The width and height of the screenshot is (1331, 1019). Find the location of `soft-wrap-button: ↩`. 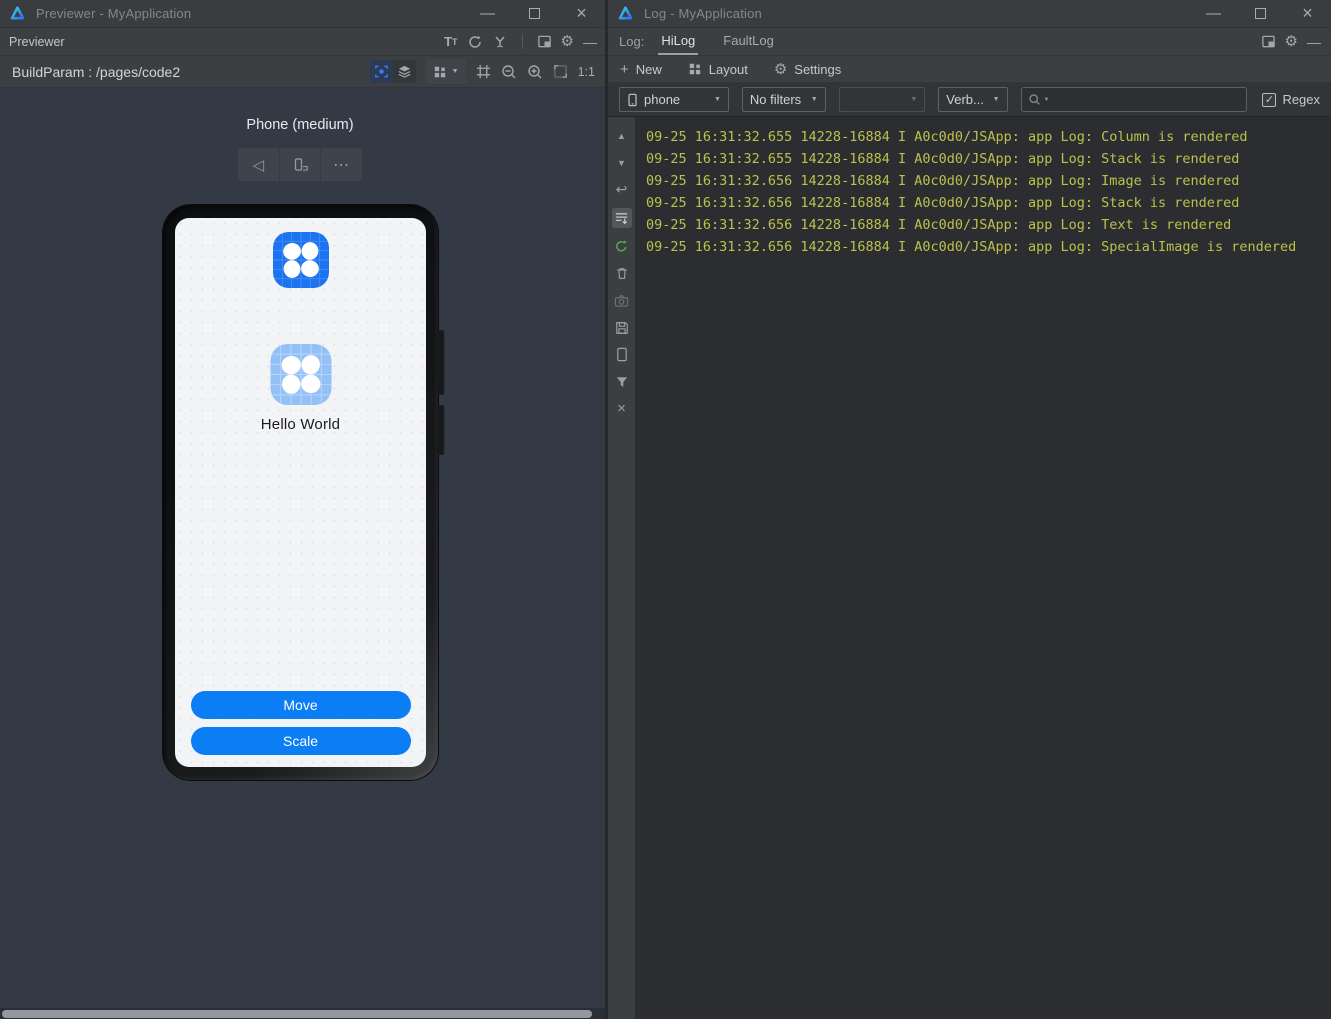

soft-wrap-button: ↩ is located at coordinates (622, 189).